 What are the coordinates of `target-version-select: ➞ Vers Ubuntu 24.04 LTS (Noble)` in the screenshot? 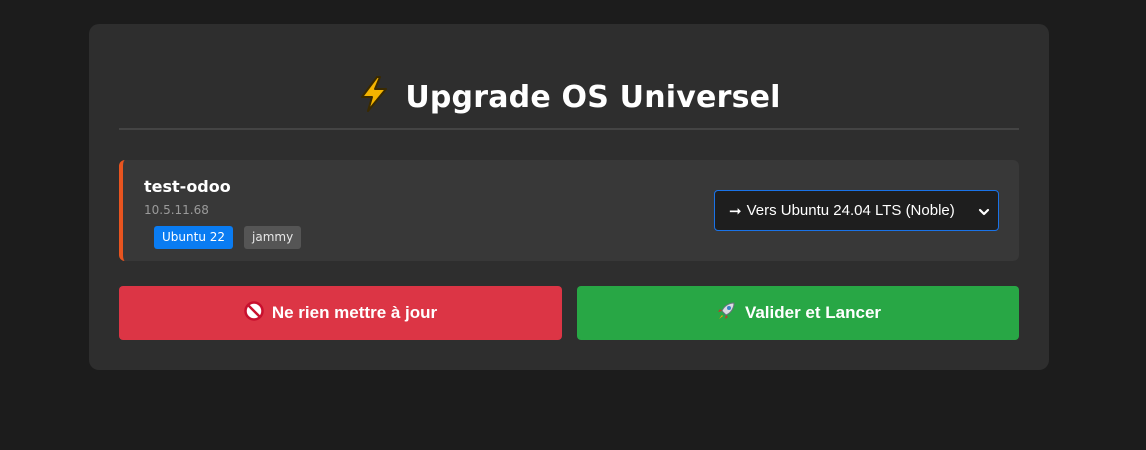 It's located at (856, 210).